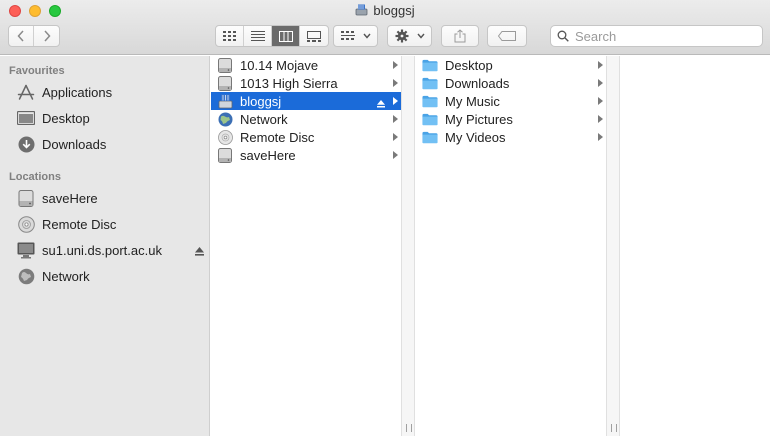  I want to click on sidebar-item-remote-disc: Remote Disc, so click(105, 224).